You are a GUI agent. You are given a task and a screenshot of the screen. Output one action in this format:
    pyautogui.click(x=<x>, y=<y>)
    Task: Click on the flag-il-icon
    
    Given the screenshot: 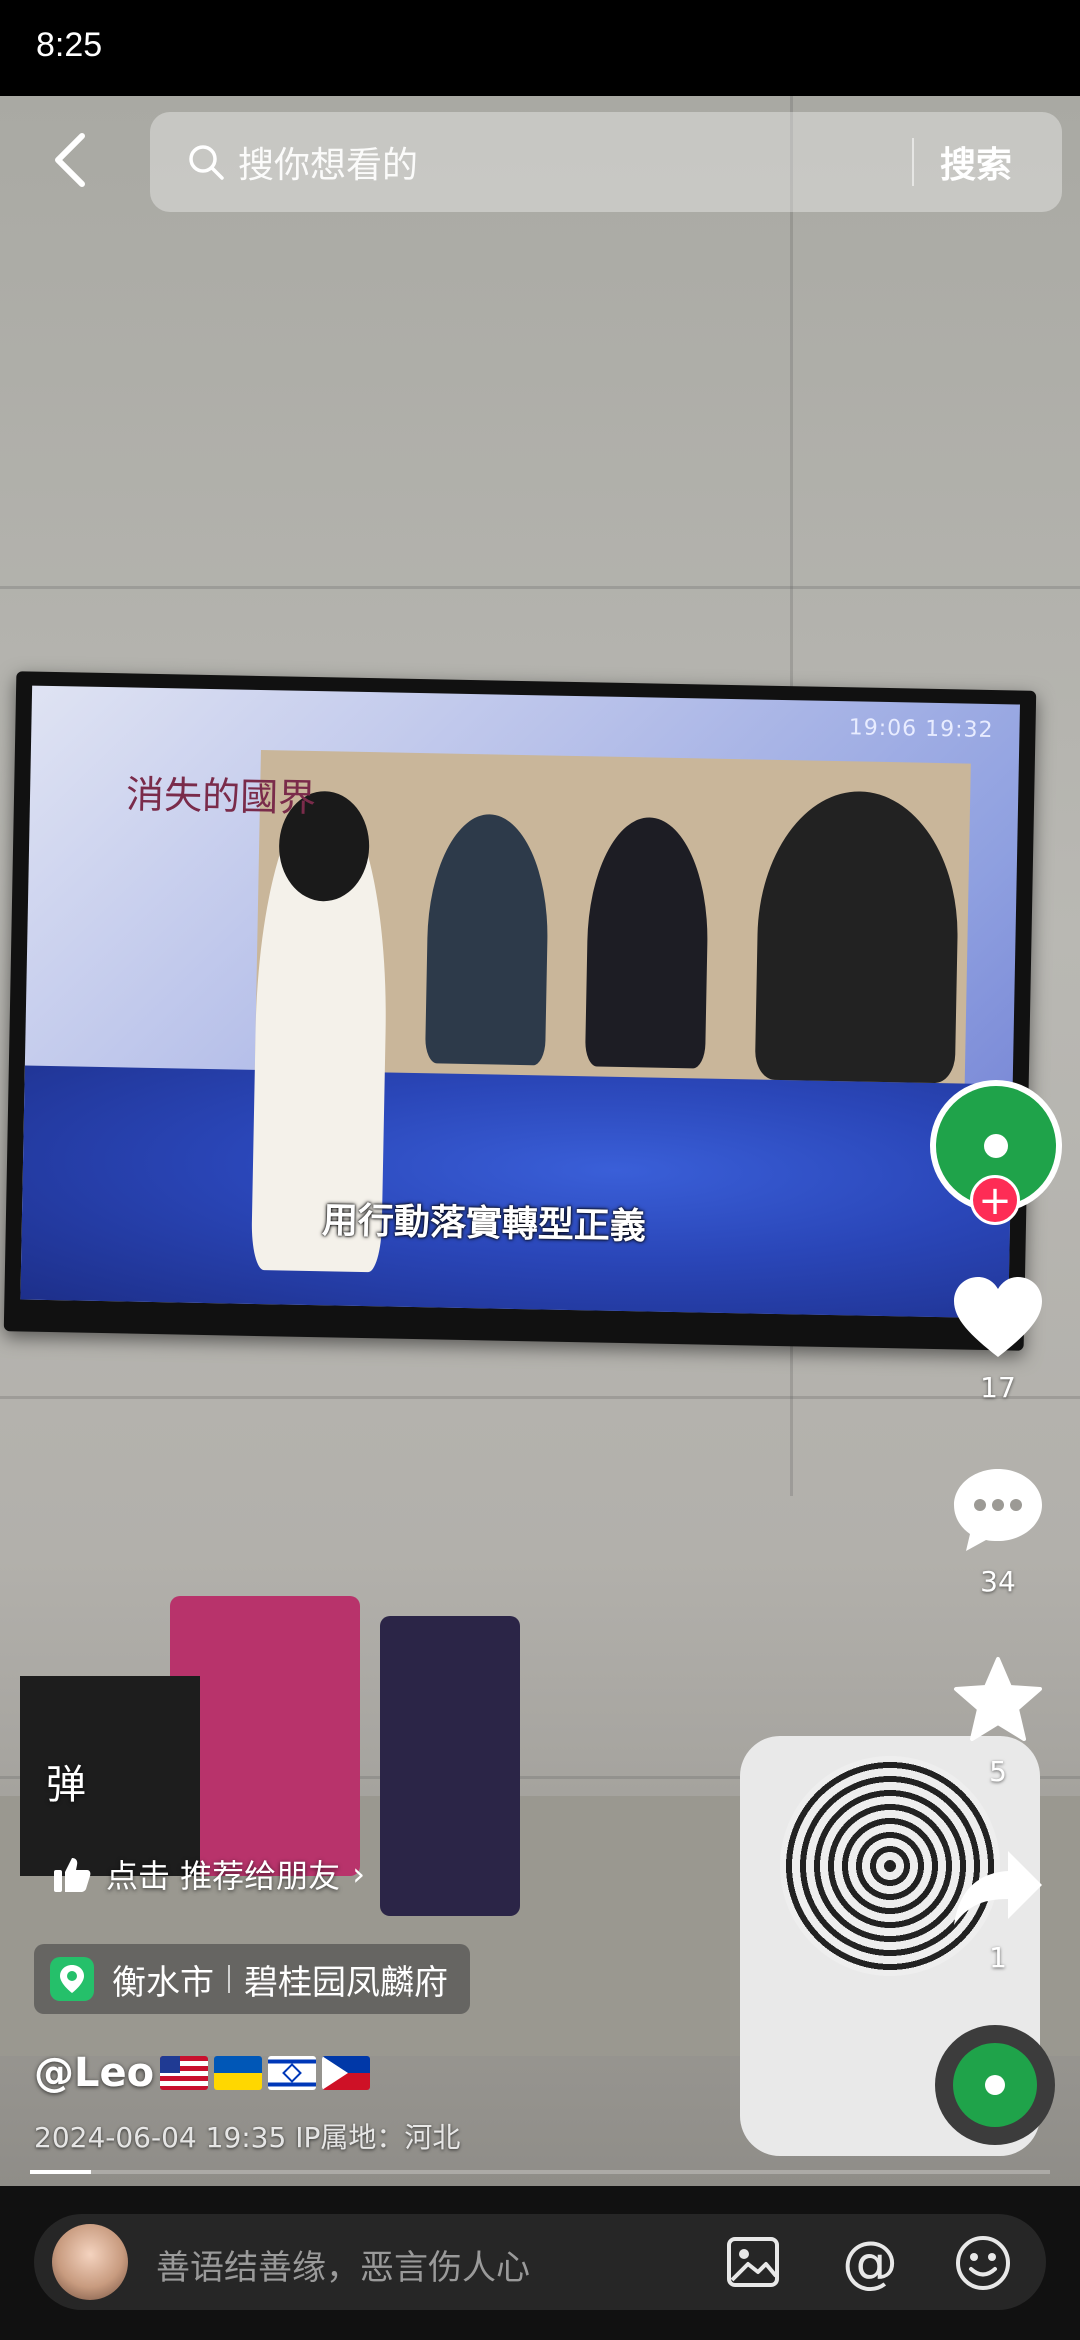 What is the action you would take?
    pyautogui.click(x=292, y=2073)
    